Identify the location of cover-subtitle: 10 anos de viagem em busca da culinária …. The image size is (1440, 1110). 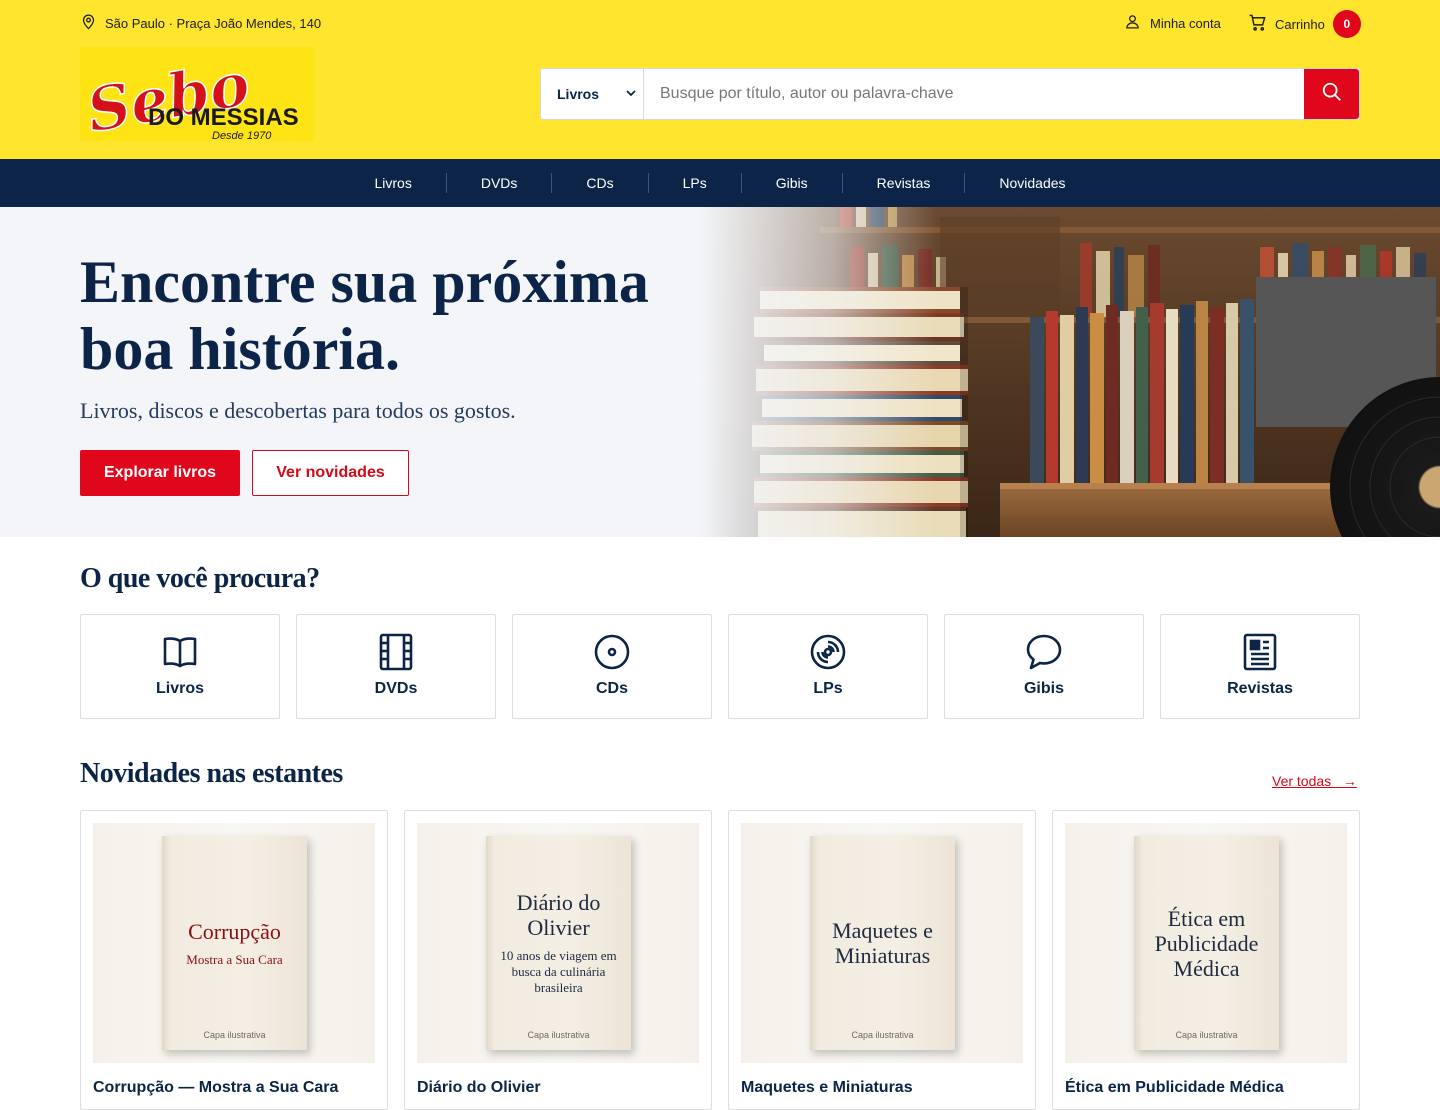
(558, 971).